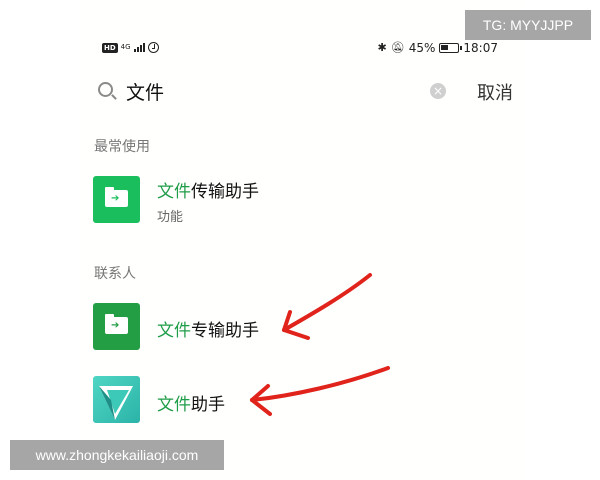 The image size is (600, 480). Describe the element at coordinates (397, 47) in the screenshot. I see `mute-icon: 🔕︎` at that location.